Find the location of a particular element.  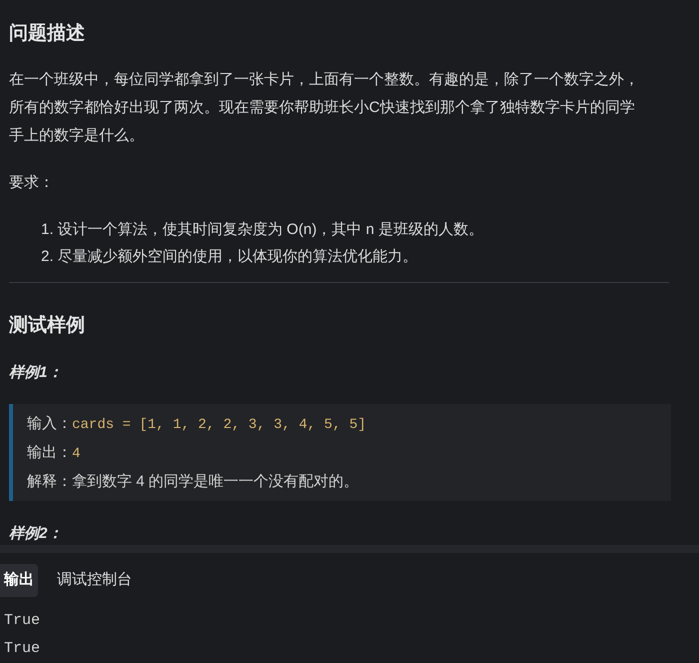

section-heading: 问题描述 is located at coordinates (47, 34).